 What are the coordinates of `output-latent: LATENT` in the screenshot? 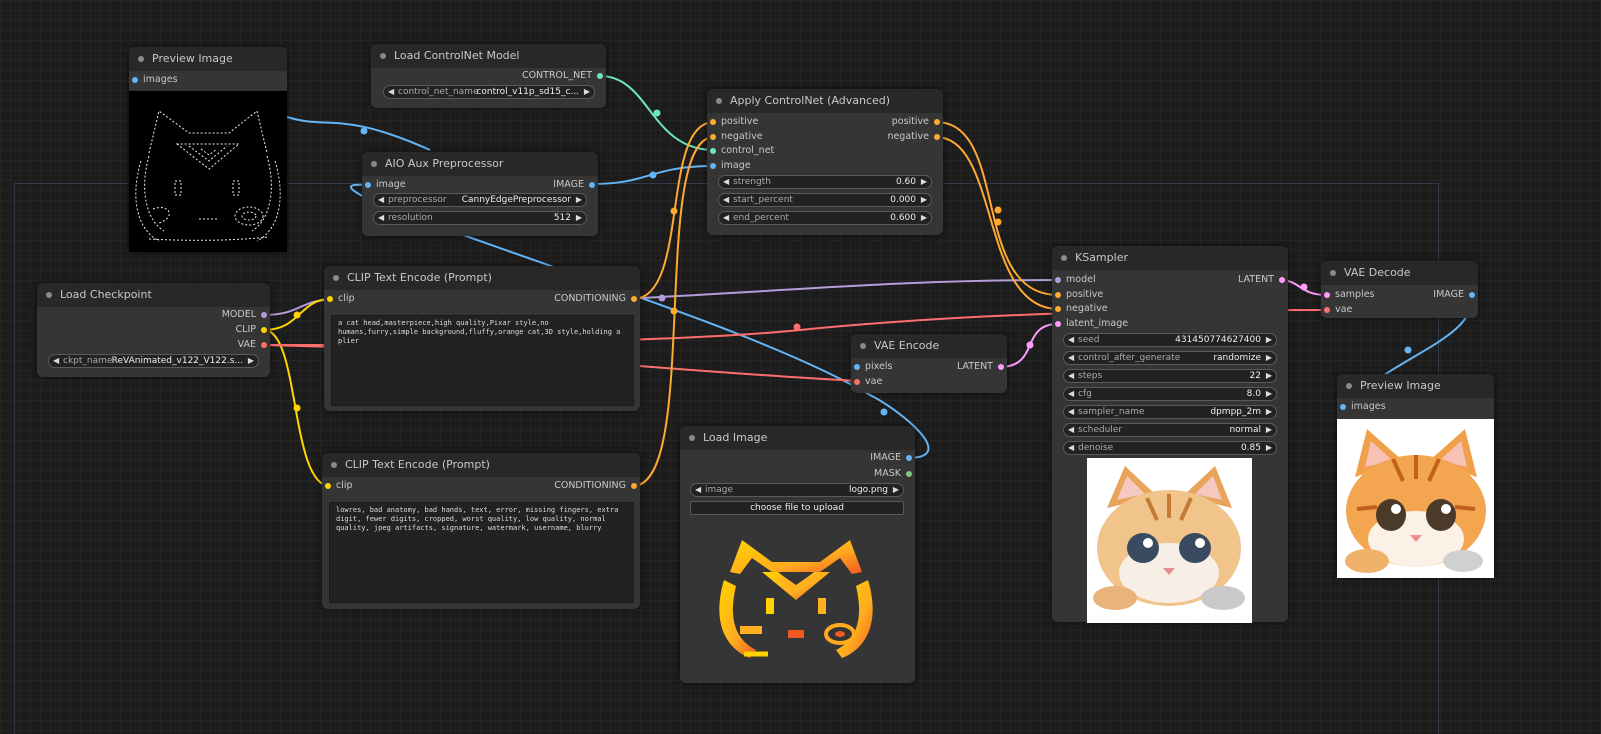 It's located at (1263, 280).